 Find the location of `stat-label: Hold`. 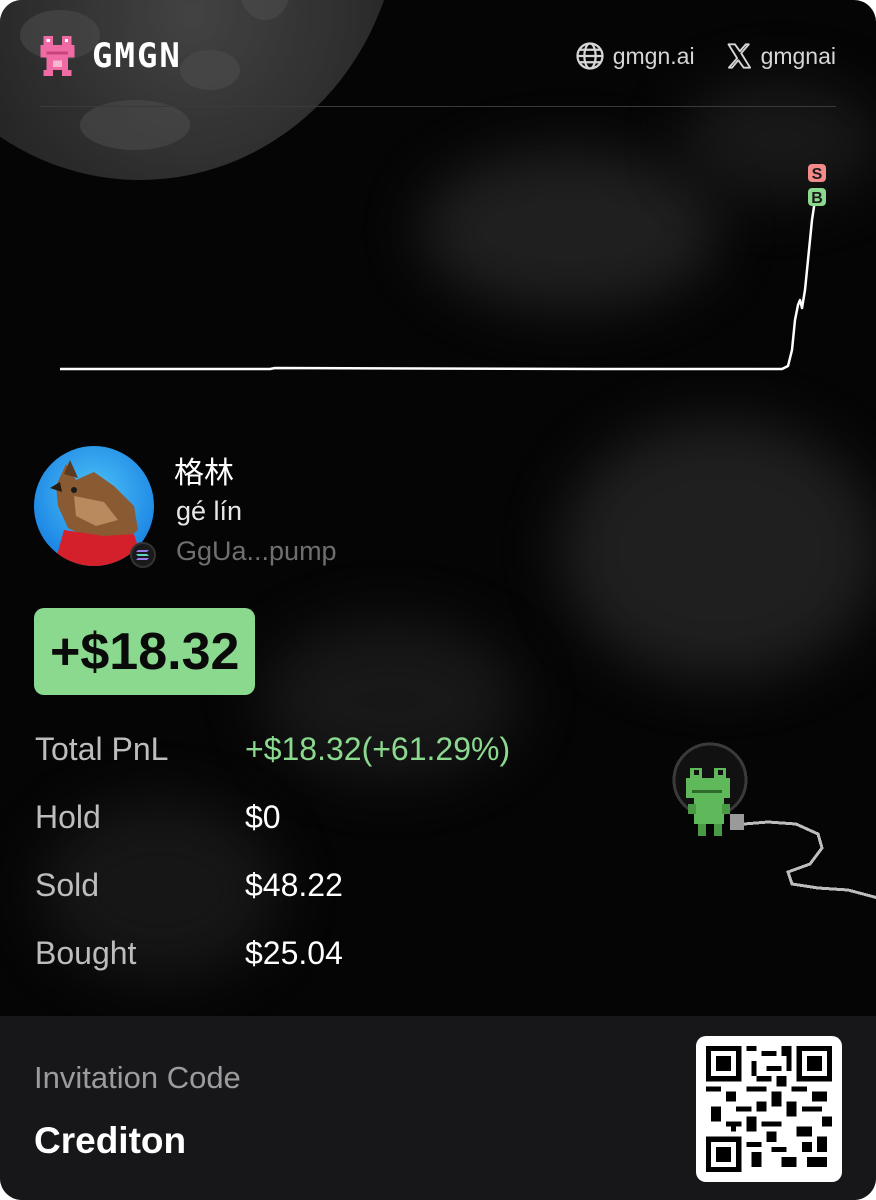

stat-label: Hold is located at coordinates (68, 817).